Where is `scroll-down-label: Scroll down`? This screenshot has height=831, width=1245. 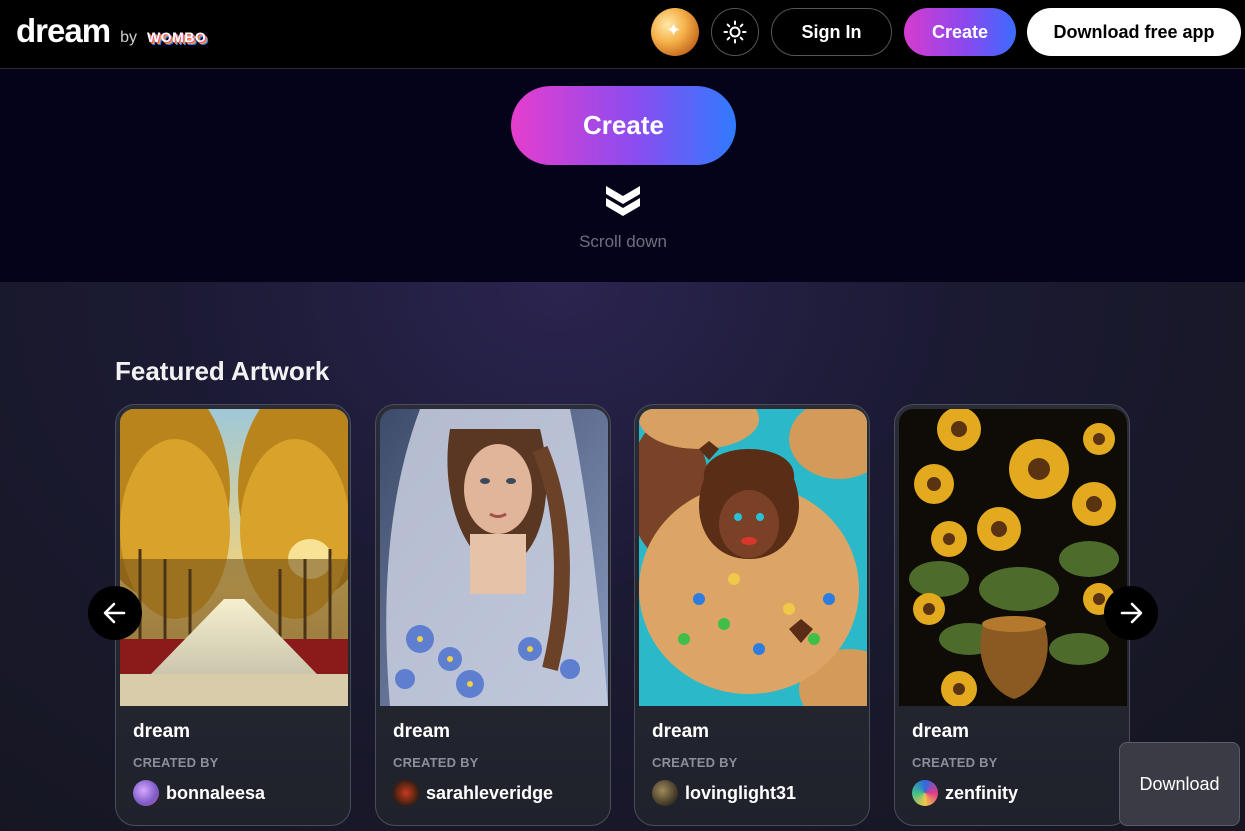 scroll-down-label: Scroll down is located at coordinates (623, 241).